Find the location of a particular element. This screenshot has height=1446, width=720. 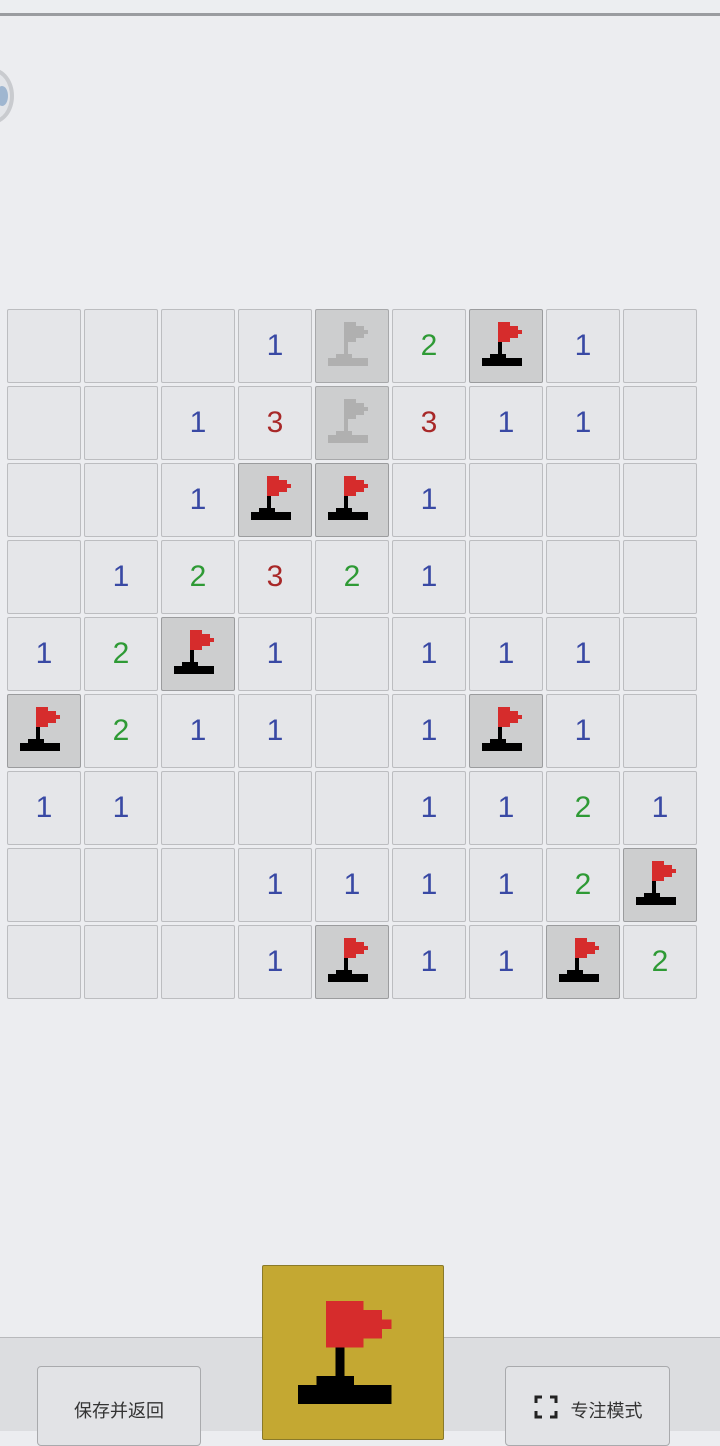

fullscreen-icon is located at coordinates (545, 1407).